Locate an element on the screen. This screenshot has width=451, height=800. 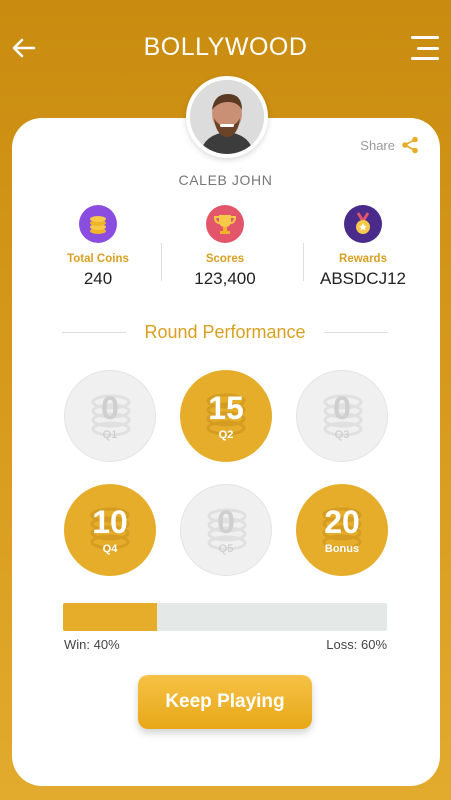
stat-label: Rewards is located at coordinates (363, 259).